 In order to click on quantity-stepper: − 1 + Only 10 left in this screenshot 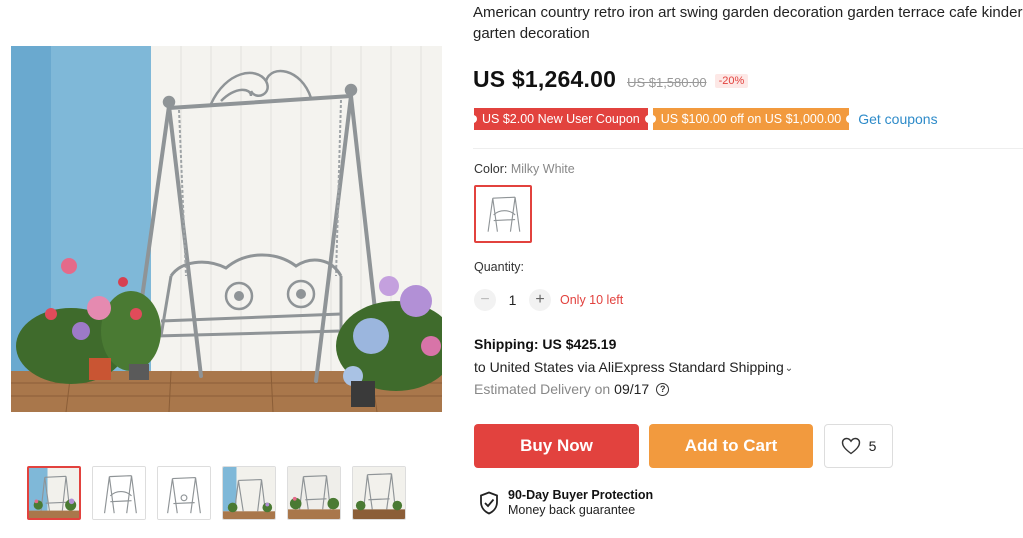, I will do `click(548, 300)`.